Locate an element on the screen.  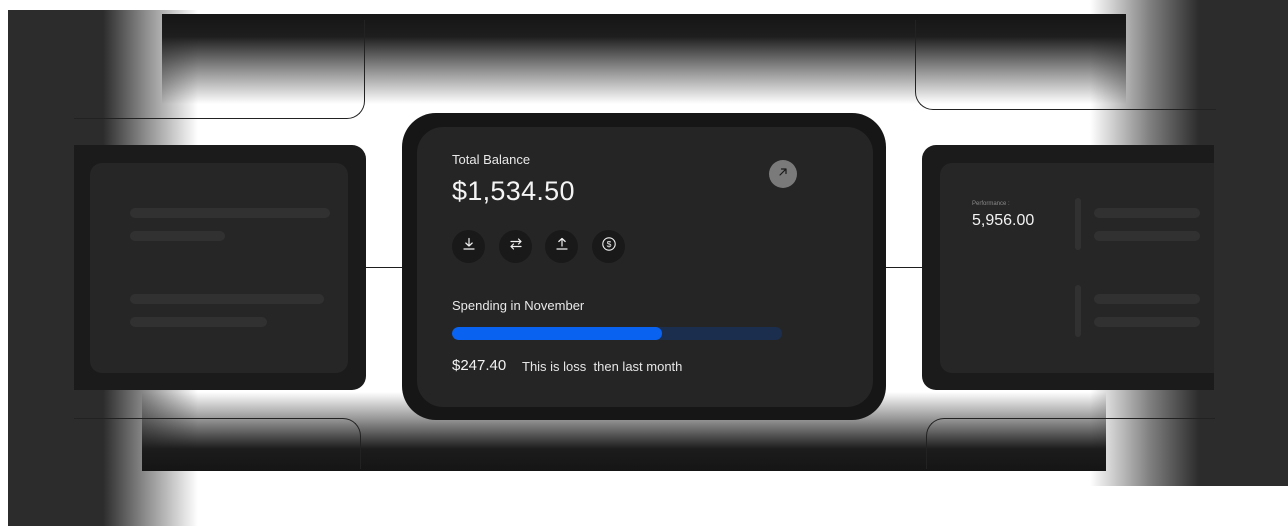
download-button is located at coordinates (468, 246).